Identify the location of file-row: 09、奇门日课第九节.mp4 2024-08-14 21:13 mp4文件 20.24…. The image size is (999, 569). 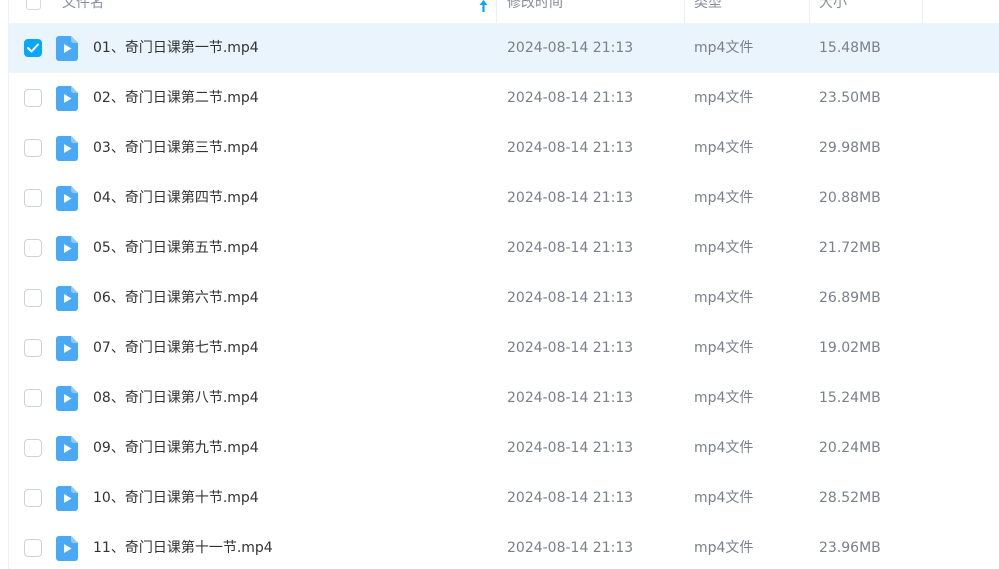
(504, 448).